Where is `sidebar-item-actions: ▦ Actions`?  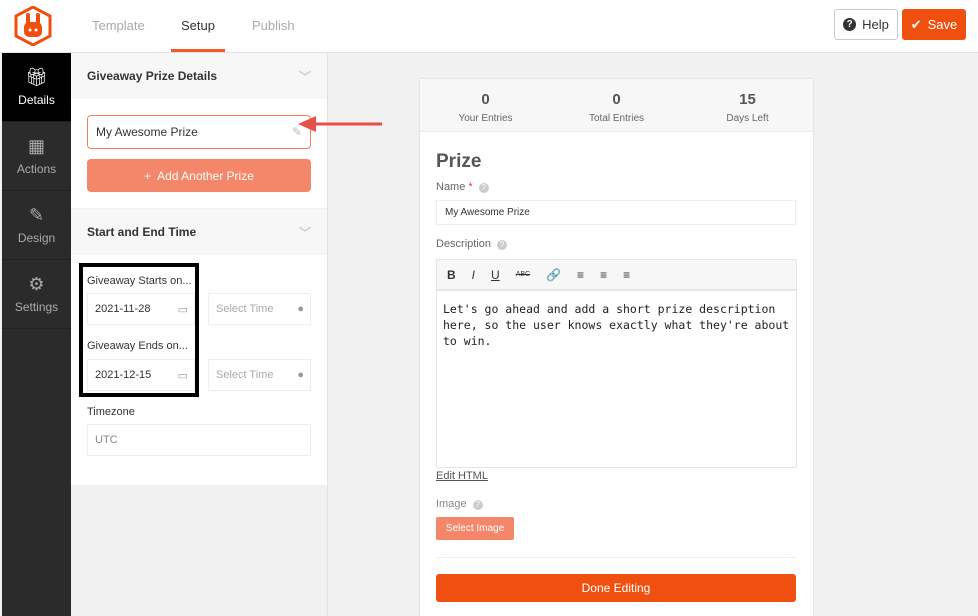 sidebar-item-actions: ▦ Actions is located at coordinates (36, 156).